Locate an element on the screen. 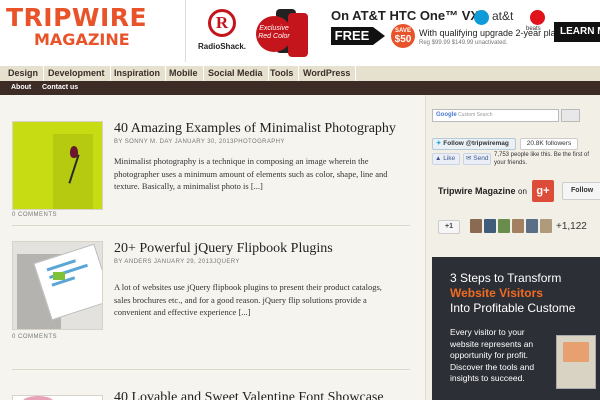  promo-tablet-image is located at coordinates (576, 362).